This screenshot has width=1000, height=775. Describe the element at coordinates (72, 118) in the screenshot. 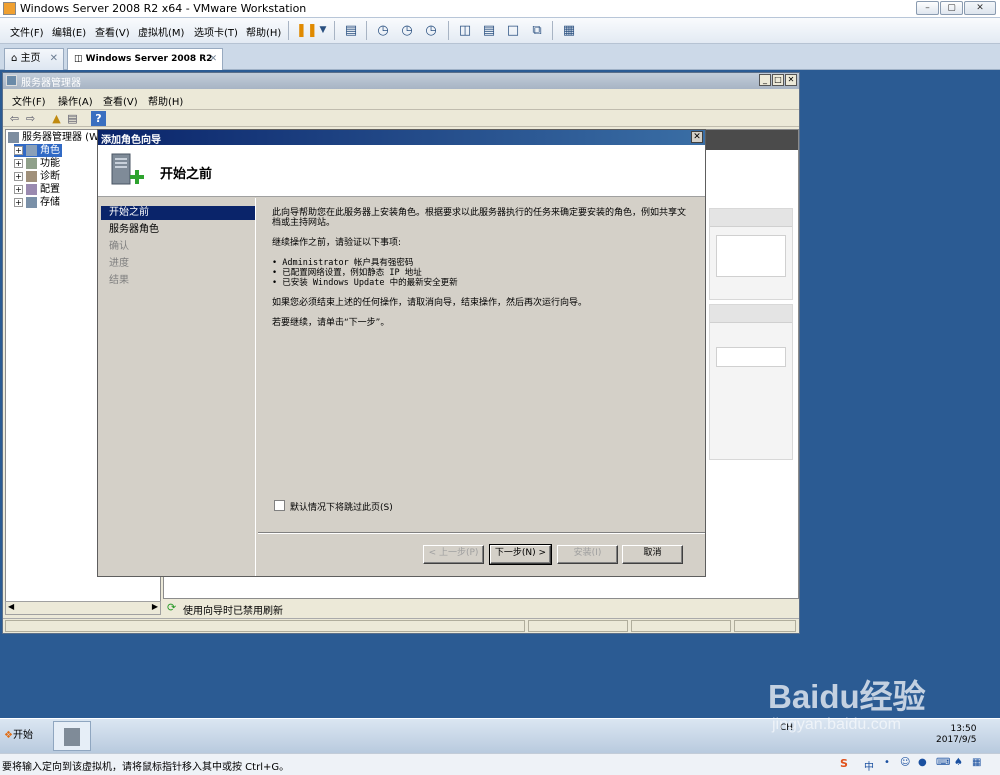

I see `show-hide-tree-icon: ▤` at that location.